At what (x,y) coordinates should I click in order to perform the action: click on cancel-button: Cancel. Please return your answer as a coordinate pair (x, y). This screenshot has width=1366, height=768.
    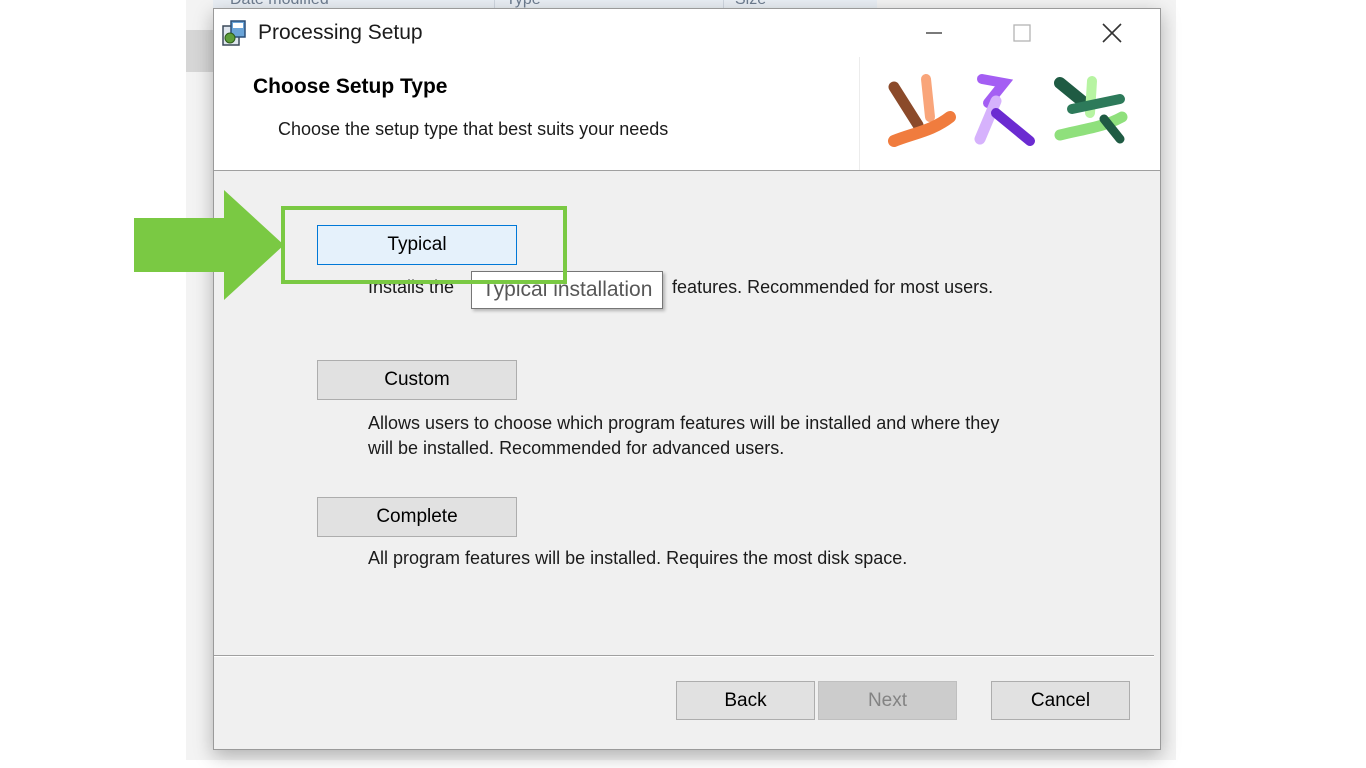
    Looking at the image, I should click on (1060, 700).